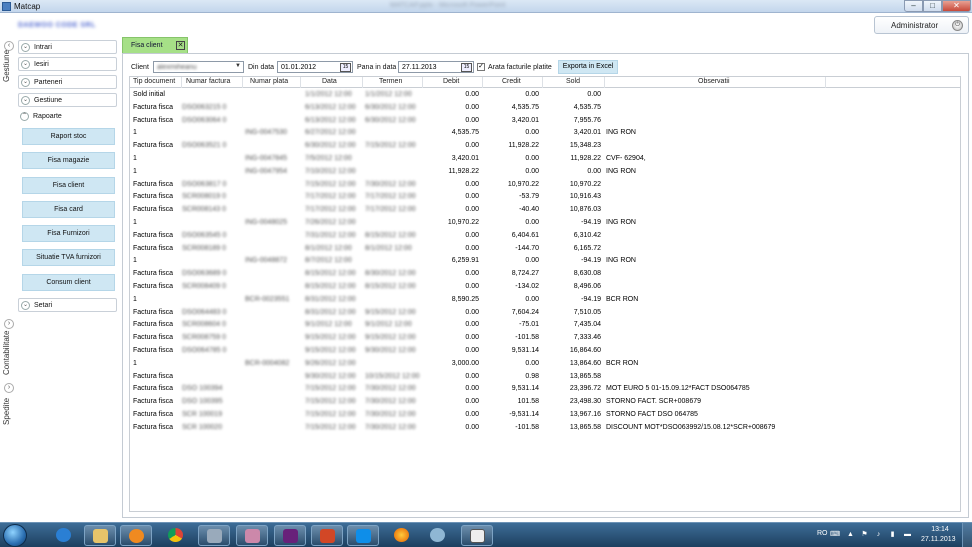  Describe the element at coordinates (67, 82) in the screenshot. I see `nav-item-parteneri: ⌄ Parteneri` at that location.